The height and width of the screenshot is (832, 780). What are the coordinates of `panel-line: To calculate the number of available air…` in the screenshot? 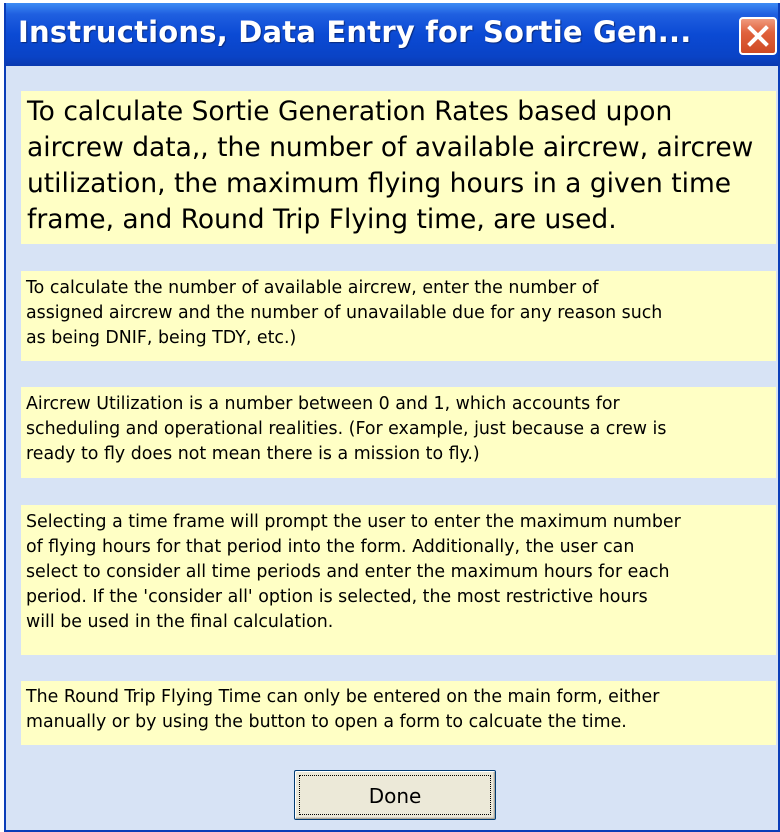 It's located at (312, 288).